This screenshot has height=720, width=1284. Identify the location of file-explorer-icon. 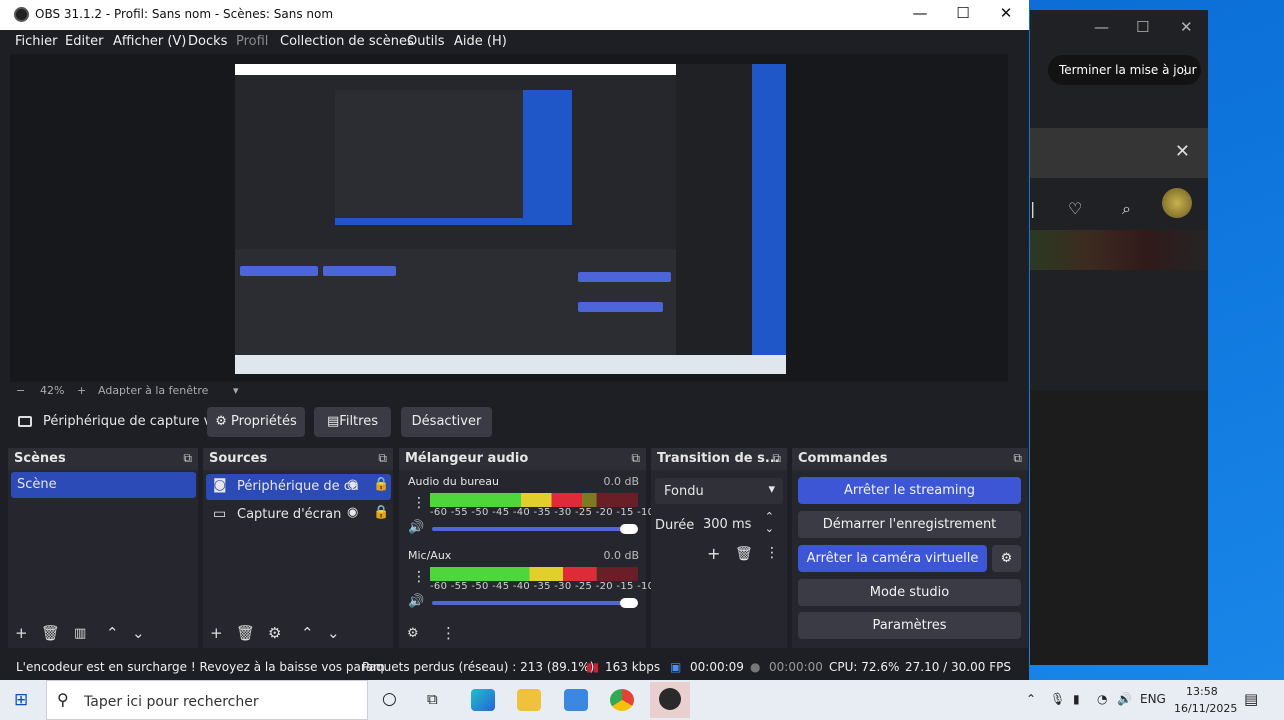
(529, 700).